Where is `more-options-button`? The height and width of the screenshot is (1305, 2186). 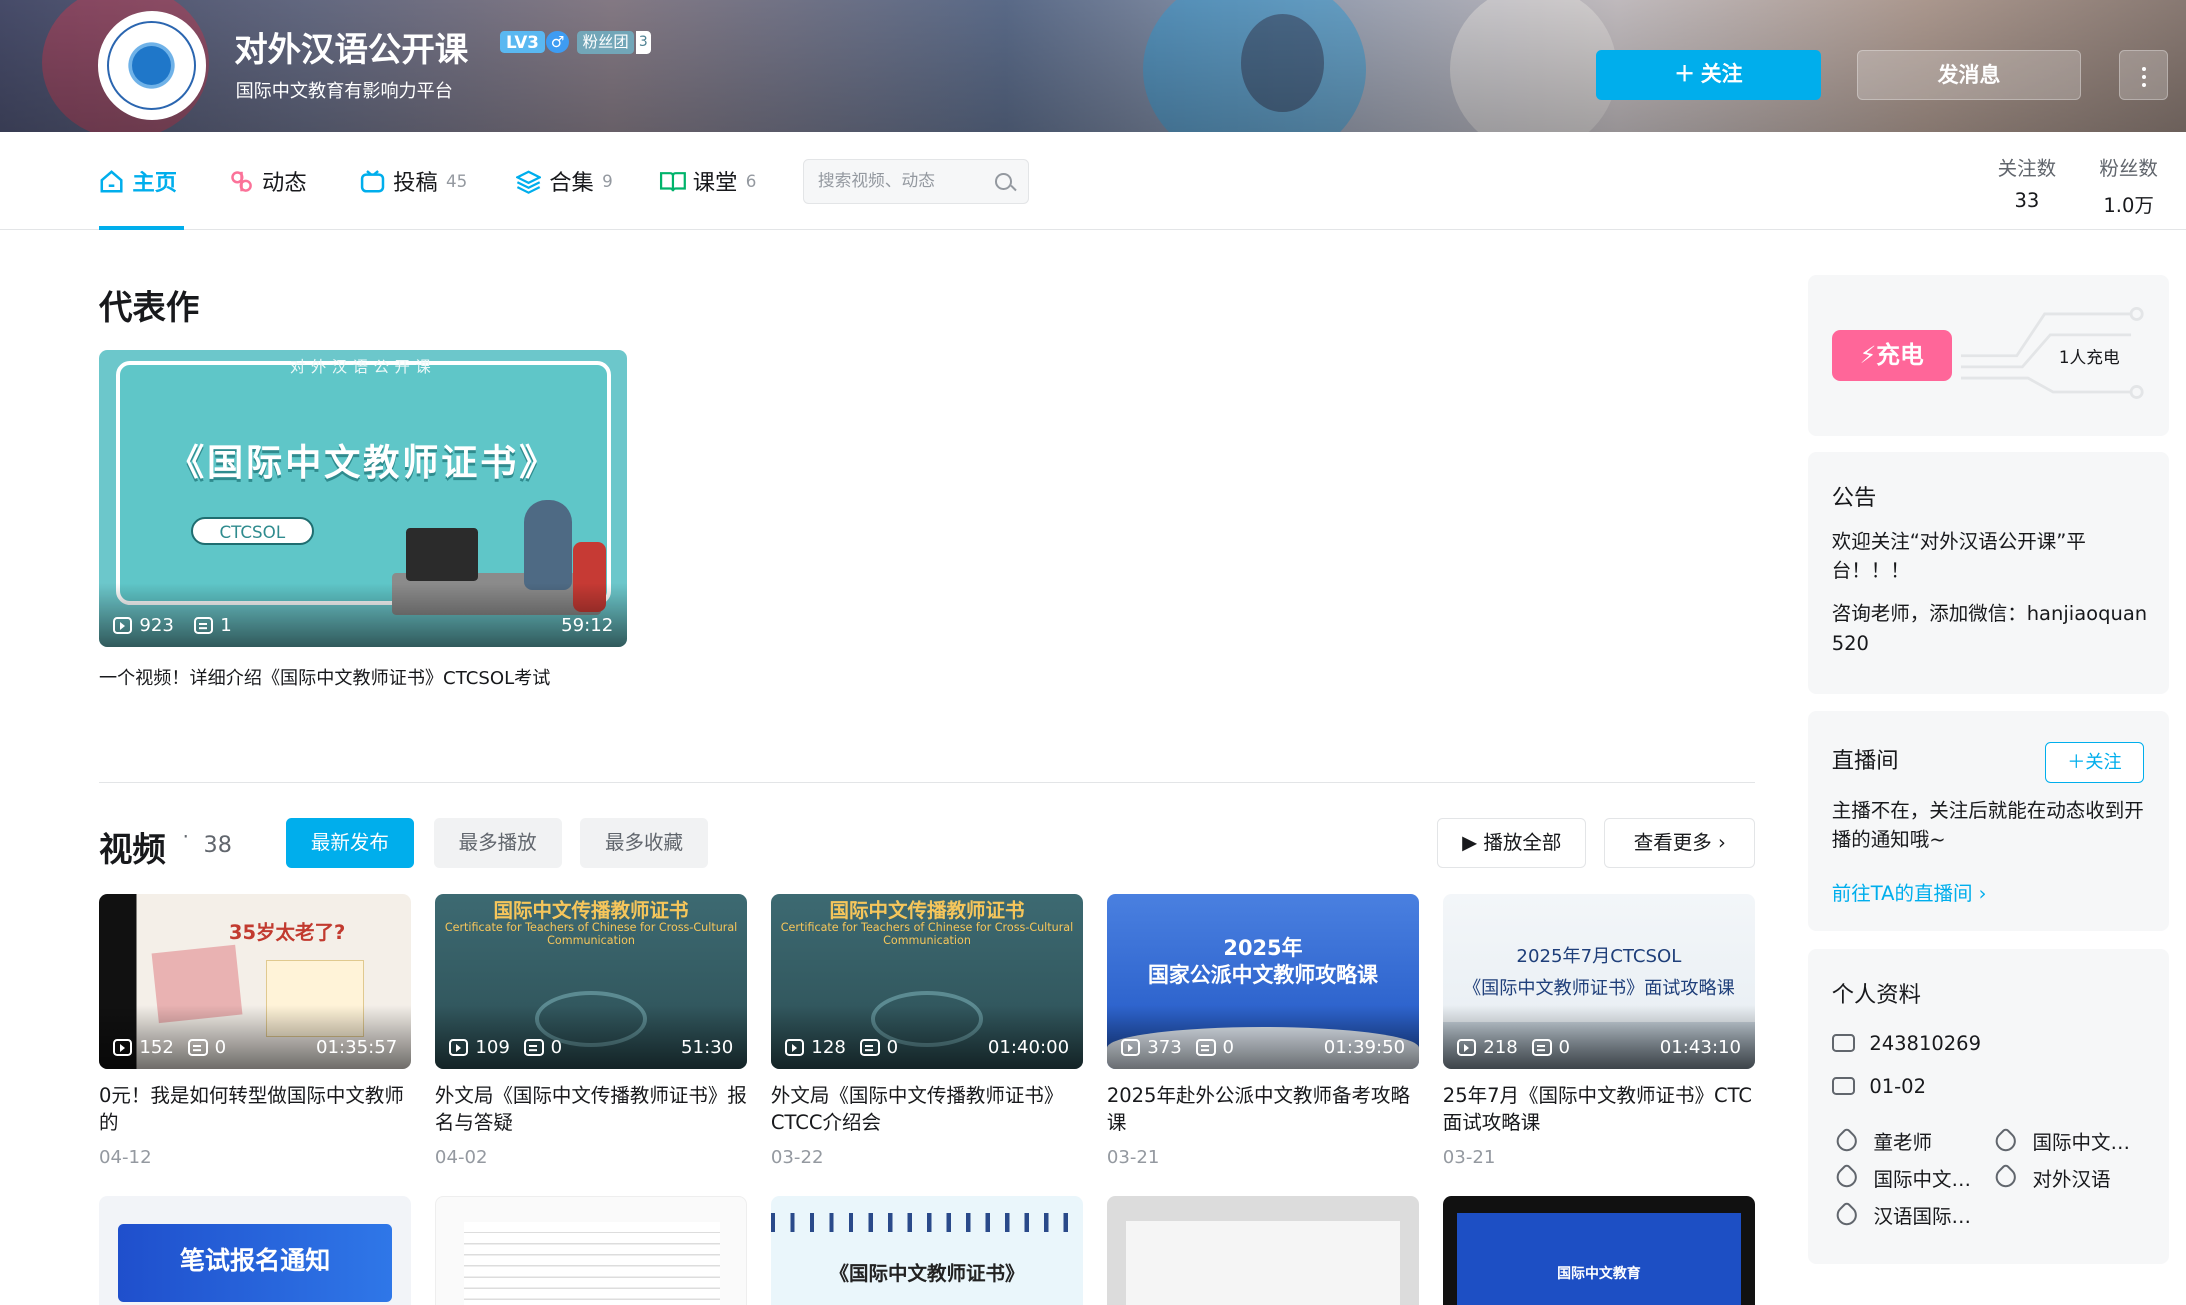
more-options-button is located at coordinates (2143, 75).